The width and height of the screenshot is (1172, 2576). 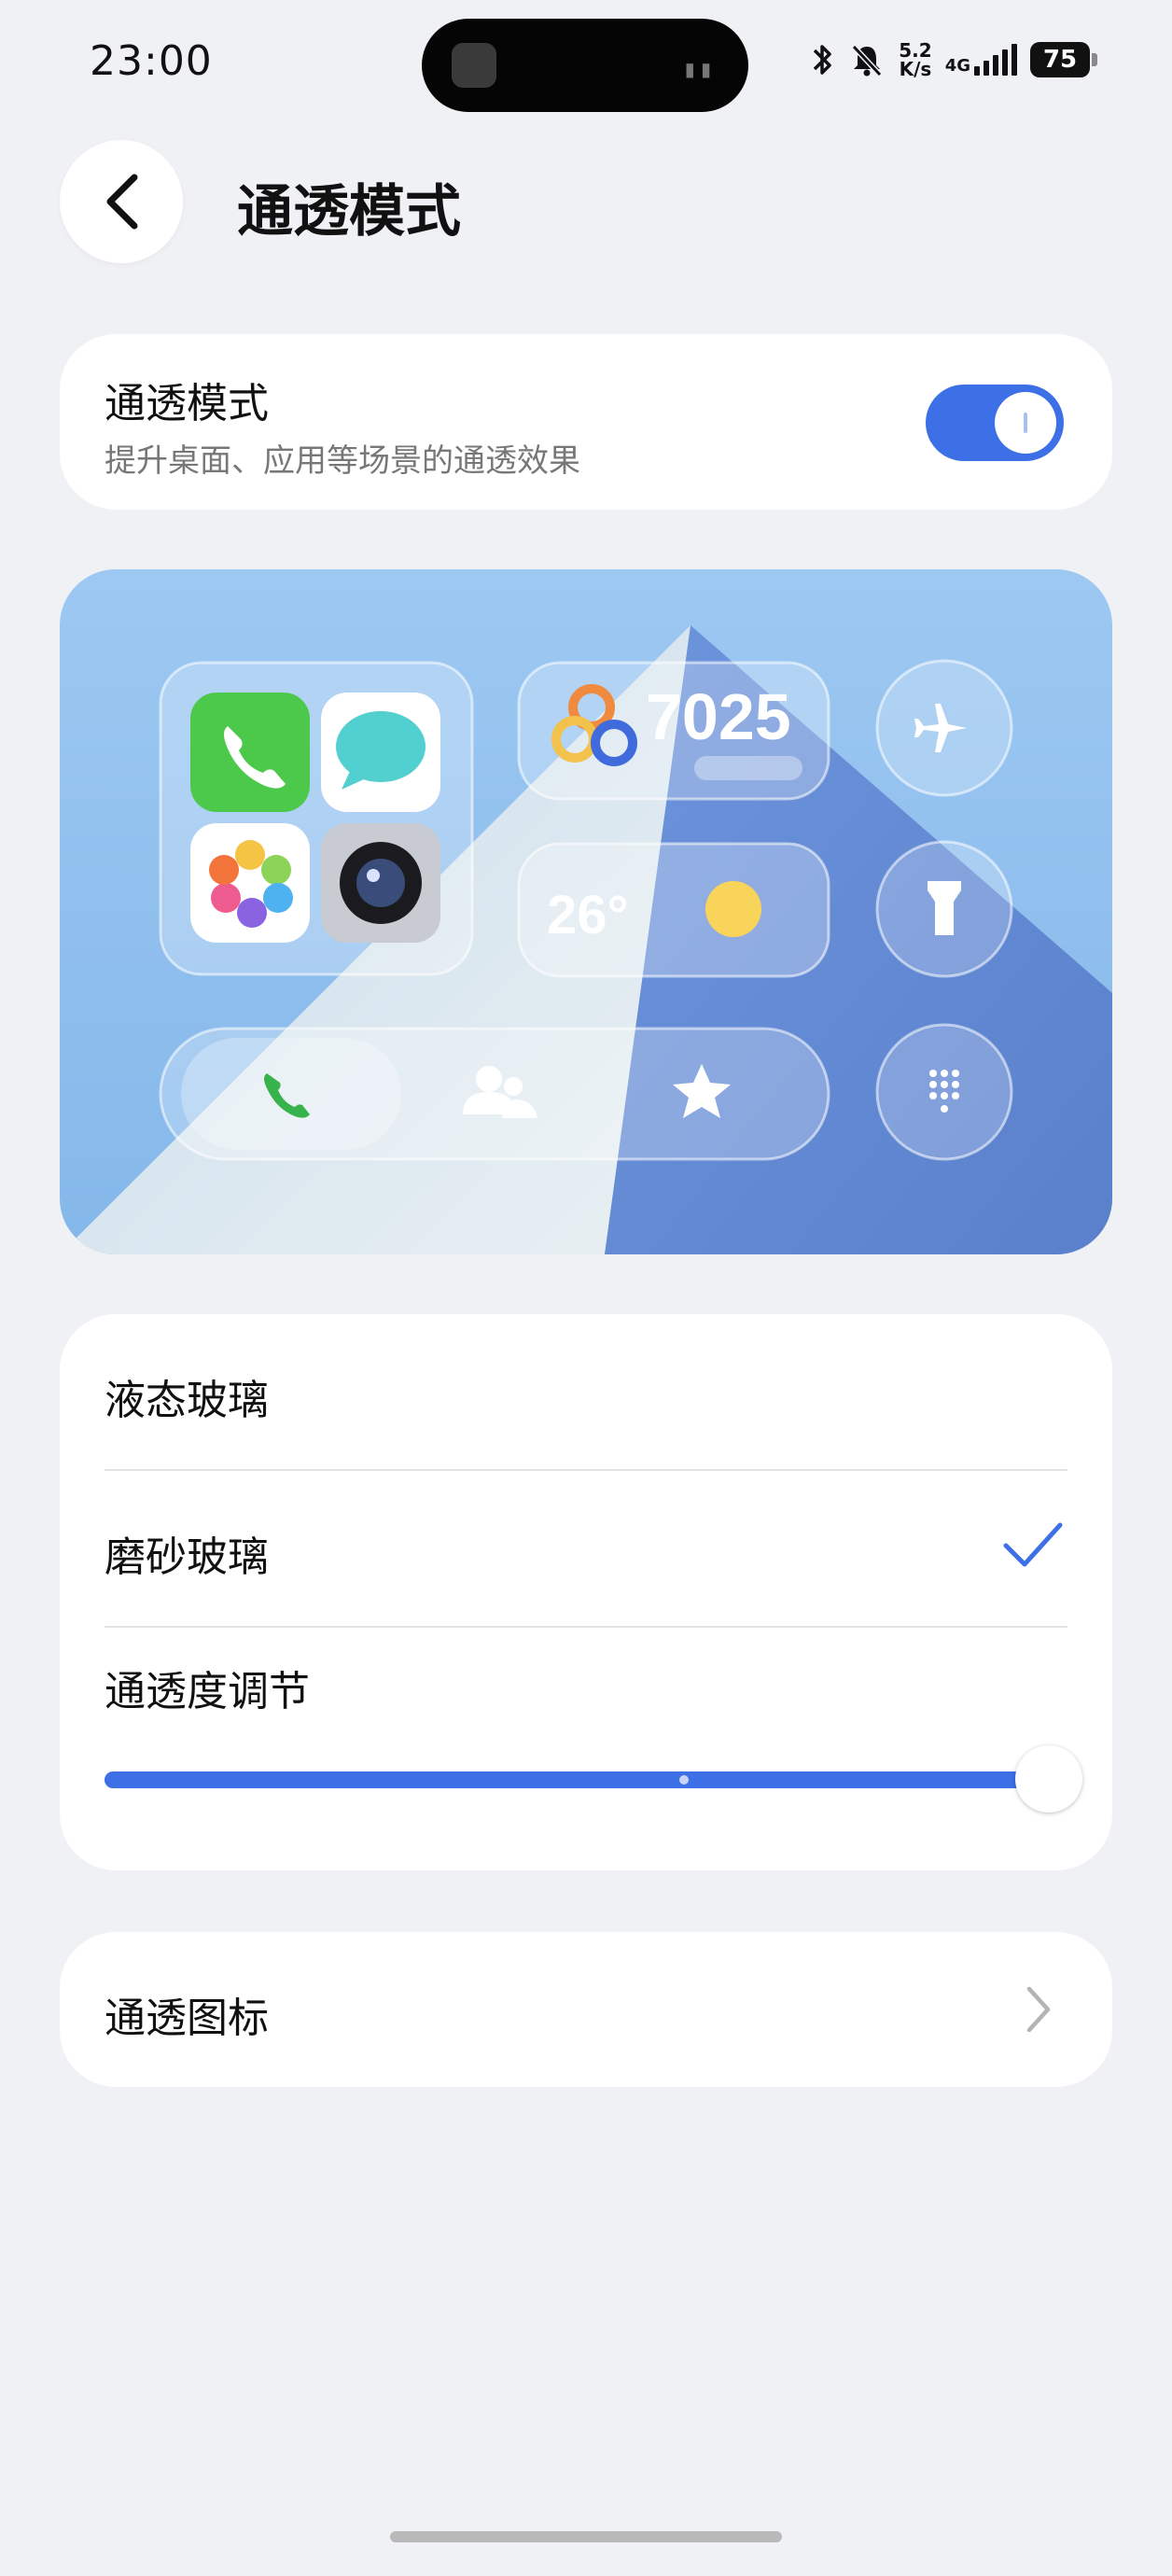 What do you see at coordinates (944, 909) in the screenshot?
I see `flashlight-toggle` at bounding box center [944, 909].